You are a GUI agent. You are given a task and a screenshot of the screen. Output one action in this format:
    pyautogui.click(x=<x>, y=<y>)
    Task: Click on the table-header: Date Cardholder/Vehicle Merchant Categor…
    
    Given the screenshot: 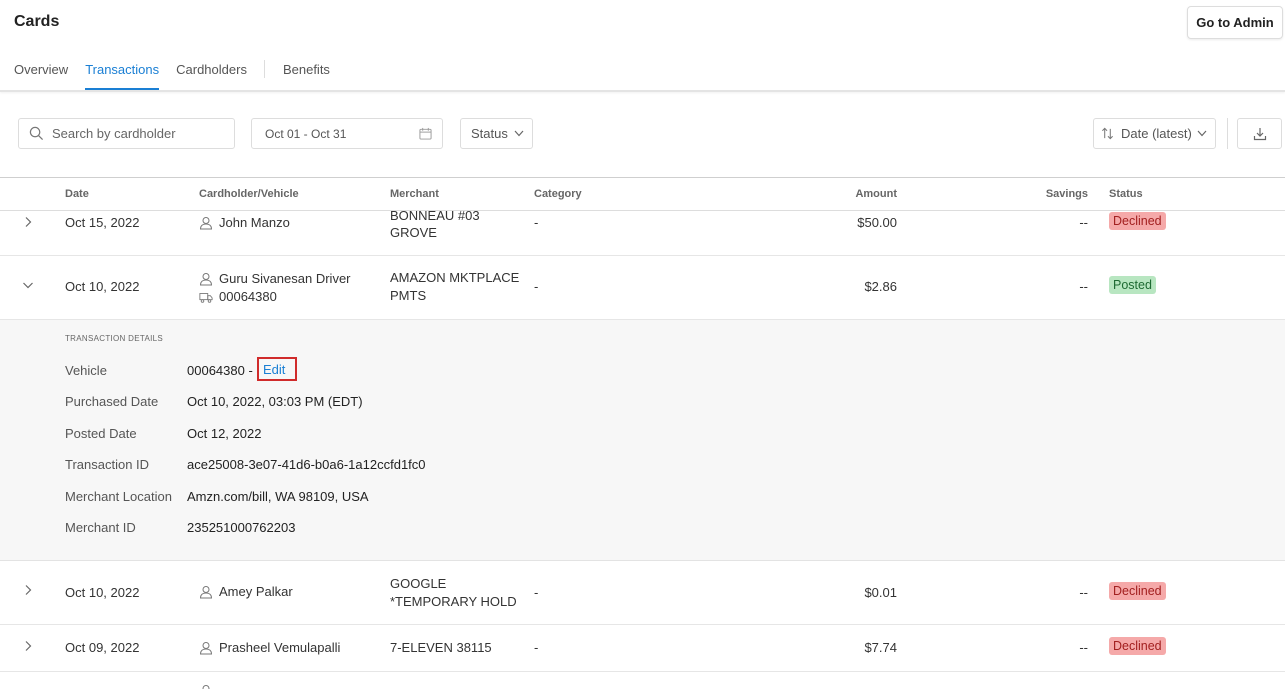 What is the action you would take?
    pyautogui.click(x=642, y=194)
    